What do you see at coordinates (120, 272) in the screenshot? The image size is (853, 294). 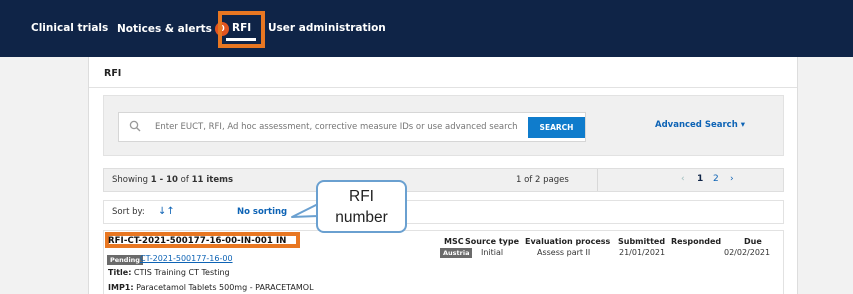 I see `title-label: Title:` at bounding box center [120, 272].